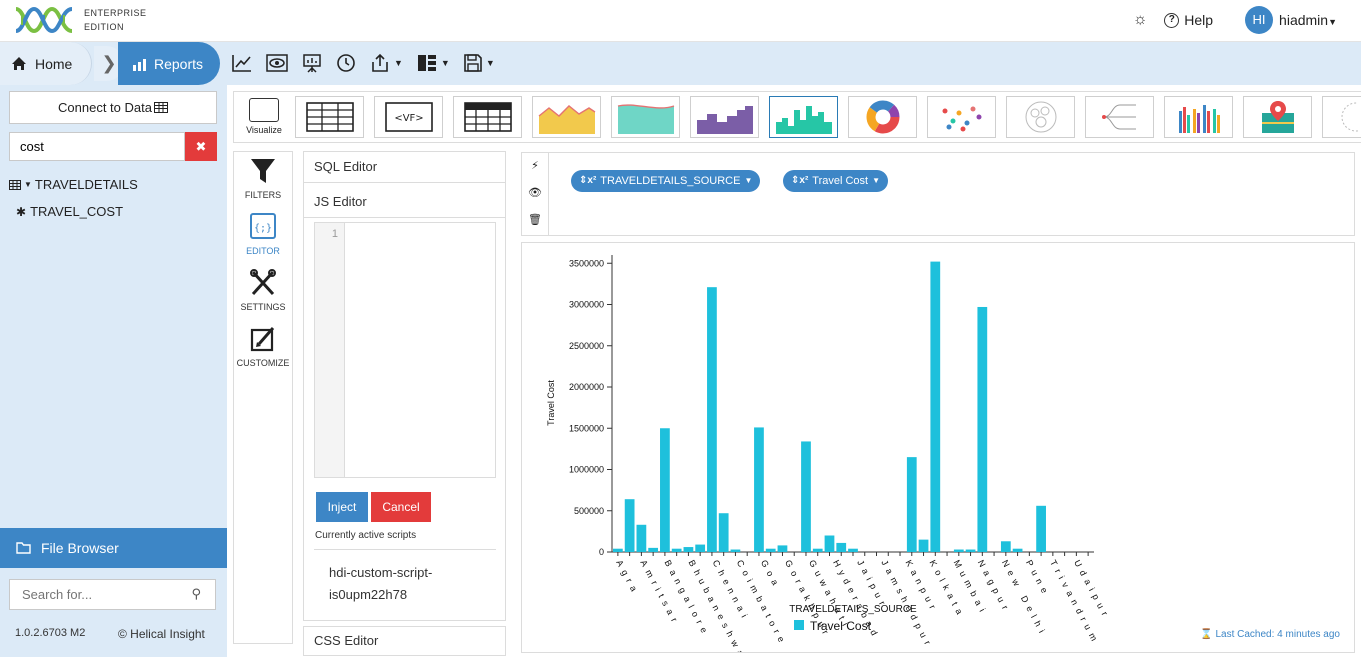 This screenshot has height=657, width=1361. I want to click on file-search-box: ⚲, so click(112, 594).